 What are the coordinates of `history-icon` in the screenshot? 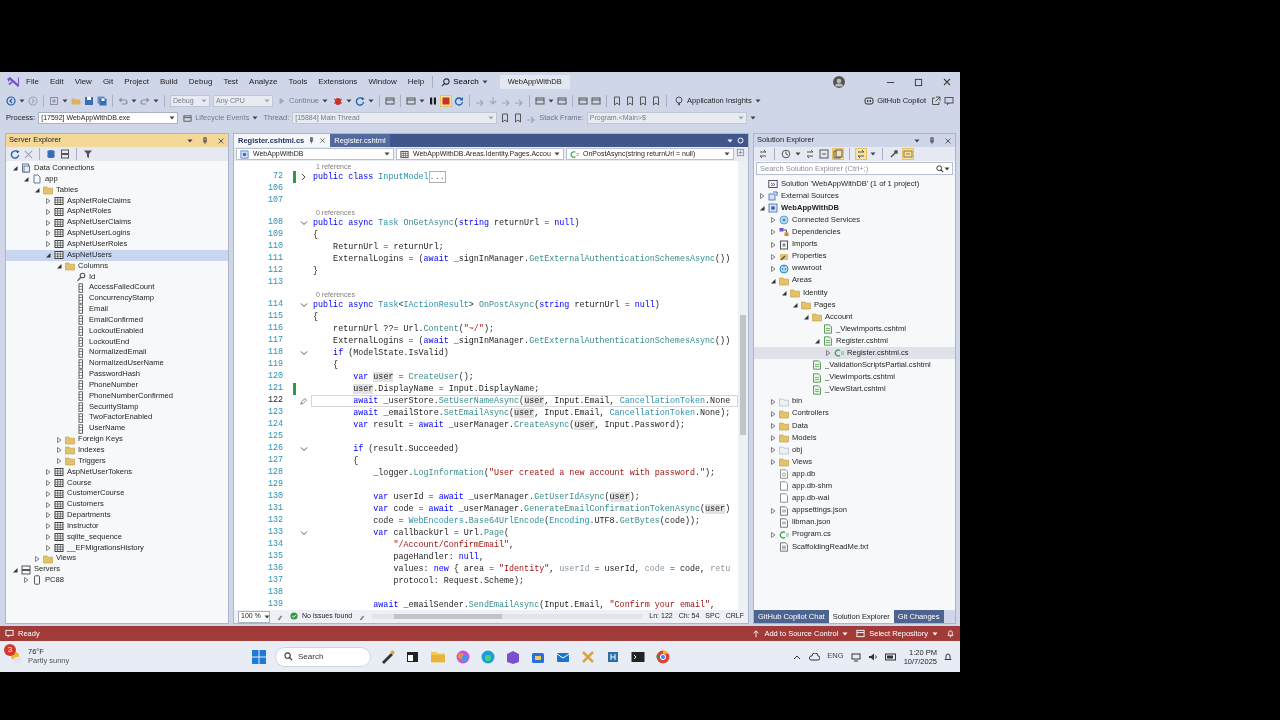 It's located at (786, 154).